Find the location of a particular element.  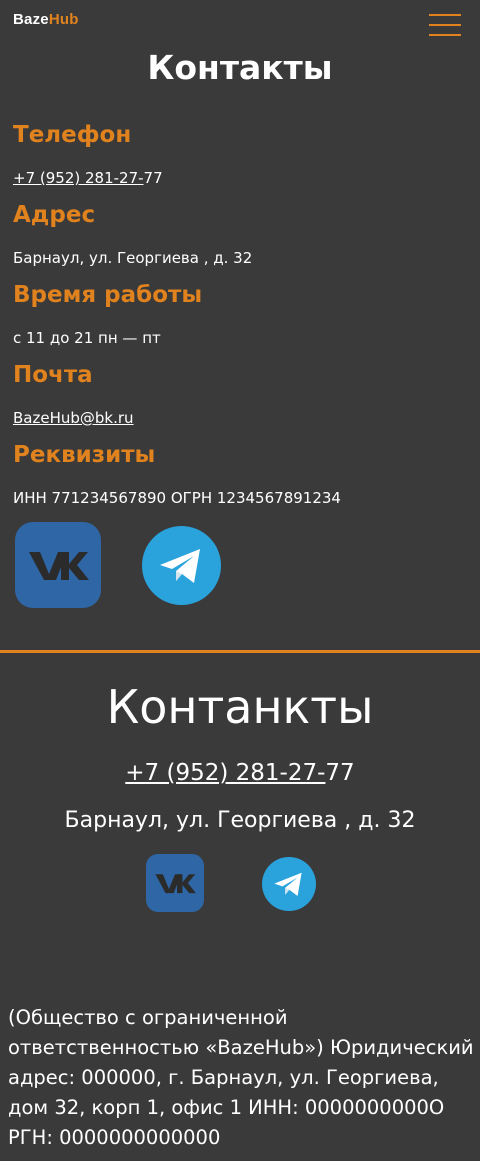

address-value: Барнаул, ул. Георгиева , д. 32 is located at coordinates (133, 258).